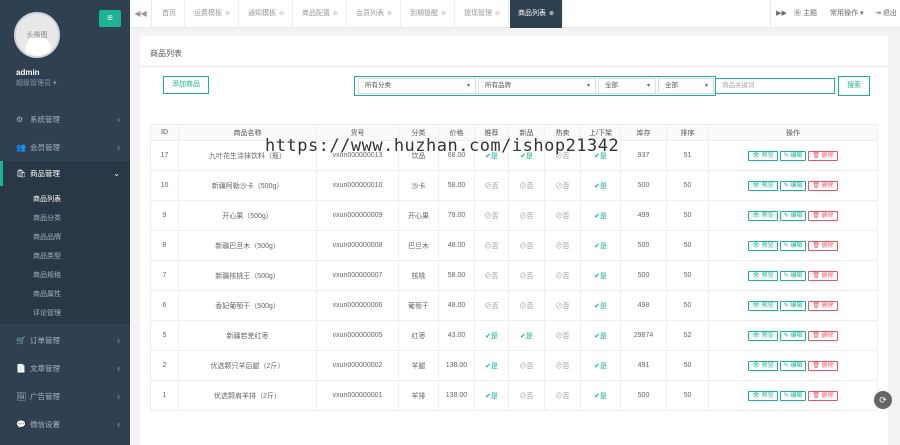 Image resolution: width=900 pixels, height=445 pixels. What do you see at coordinates (110, 18) in the screenshot?
I see `menu-toggle-button: ≡` at bounding box center [110, 18].